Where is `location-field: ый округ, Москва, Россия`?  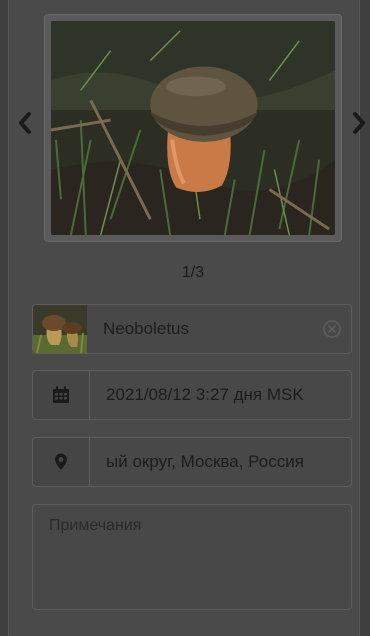
location-field: ый округ, Москва, Россия is located at coordinates (192, 462).